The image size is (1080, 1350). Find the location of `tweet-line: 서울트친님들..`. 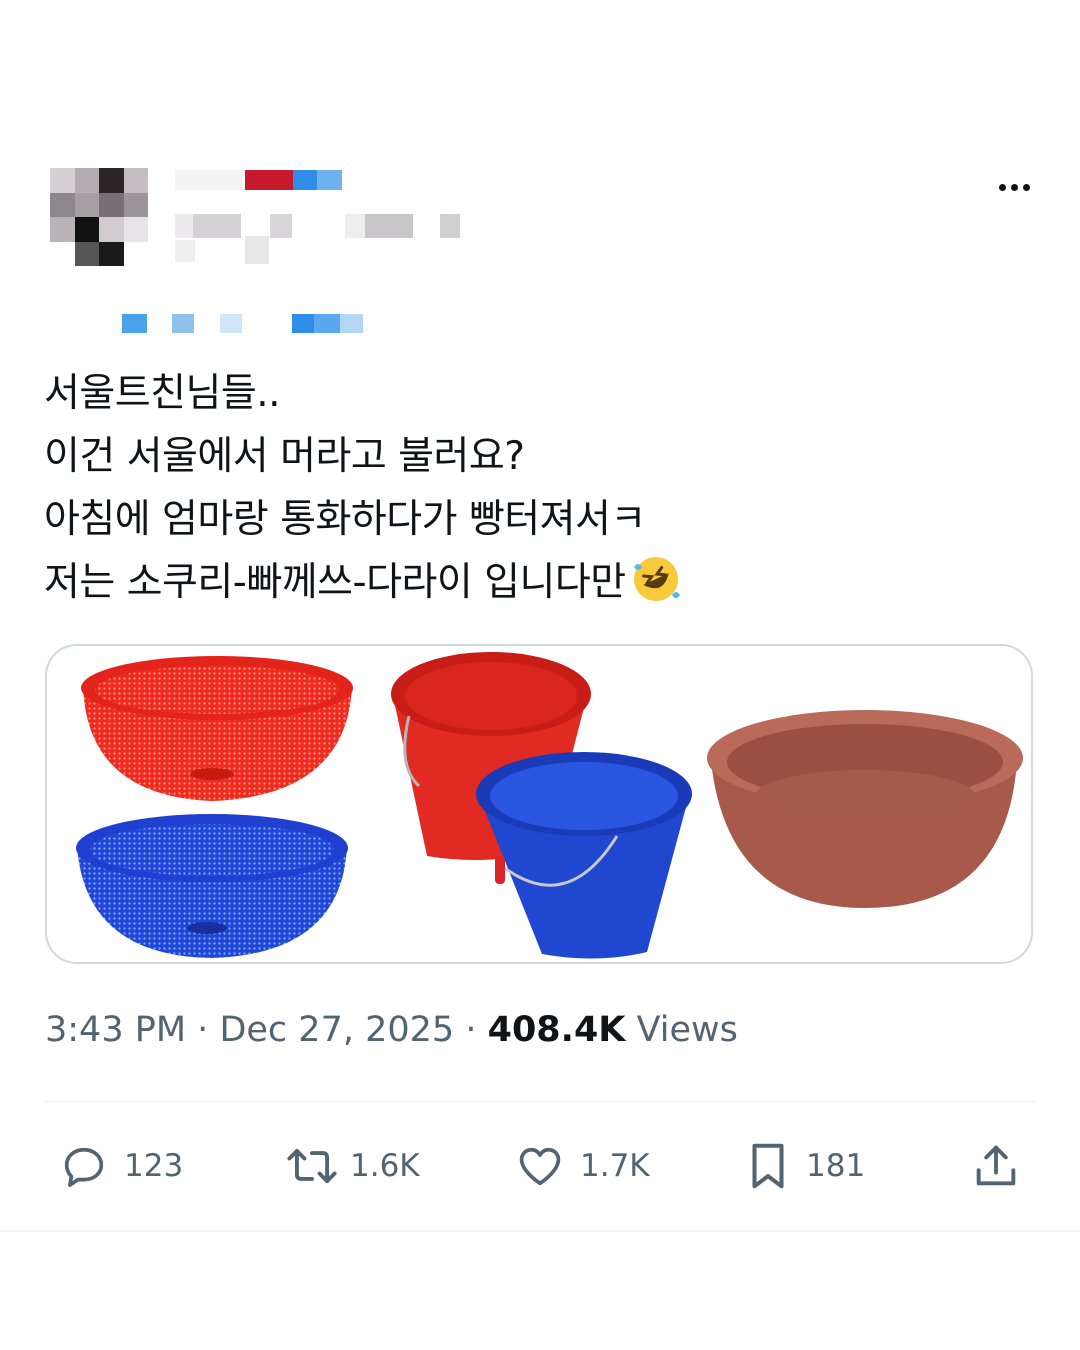

tweet-line: 서울트친님들.. is located at coordinates (162, 393).